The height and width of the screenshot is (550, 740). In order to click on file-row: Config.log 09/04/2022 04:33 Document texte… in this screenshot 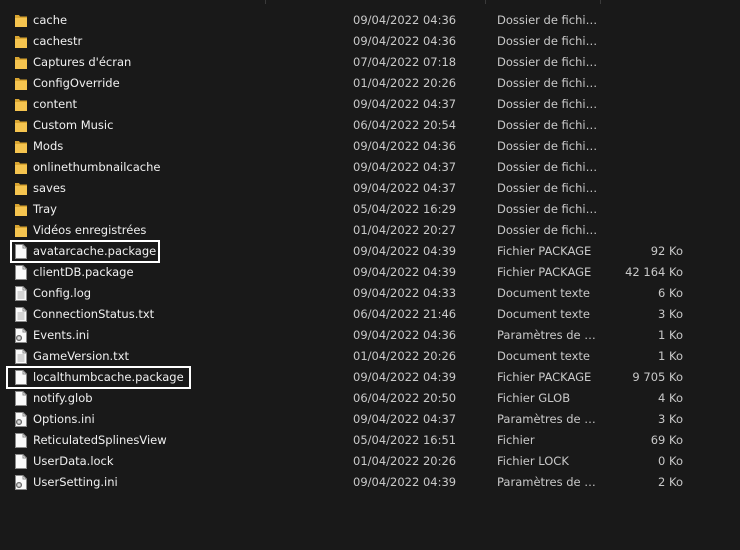, I will do `click(370, 293)`.